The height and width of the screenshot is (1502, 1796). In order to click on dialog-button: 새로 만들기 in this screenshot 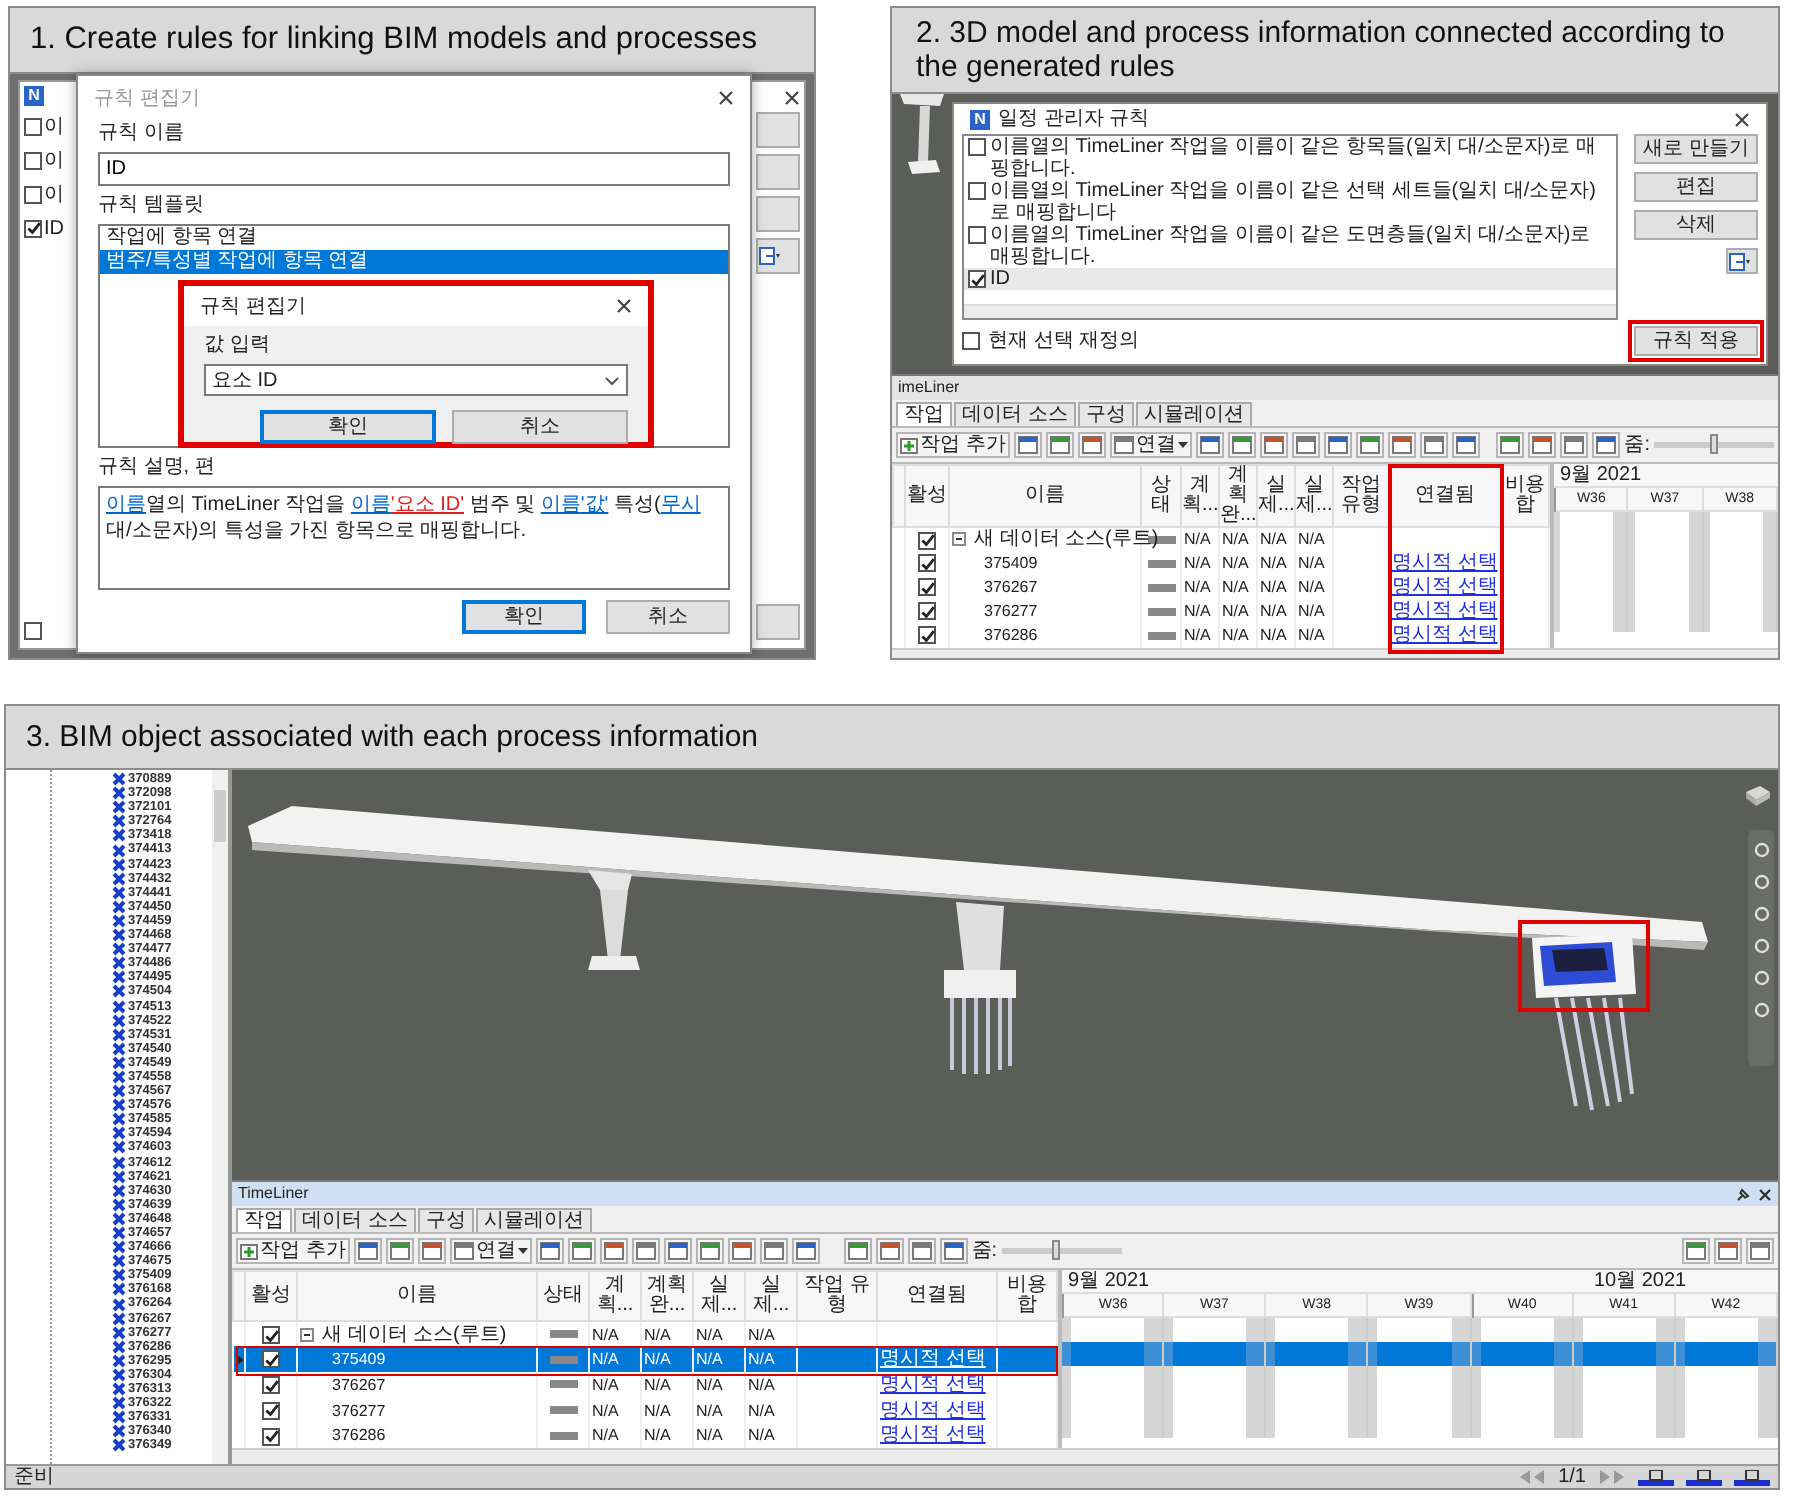, I will do `click(1696, 149)`.